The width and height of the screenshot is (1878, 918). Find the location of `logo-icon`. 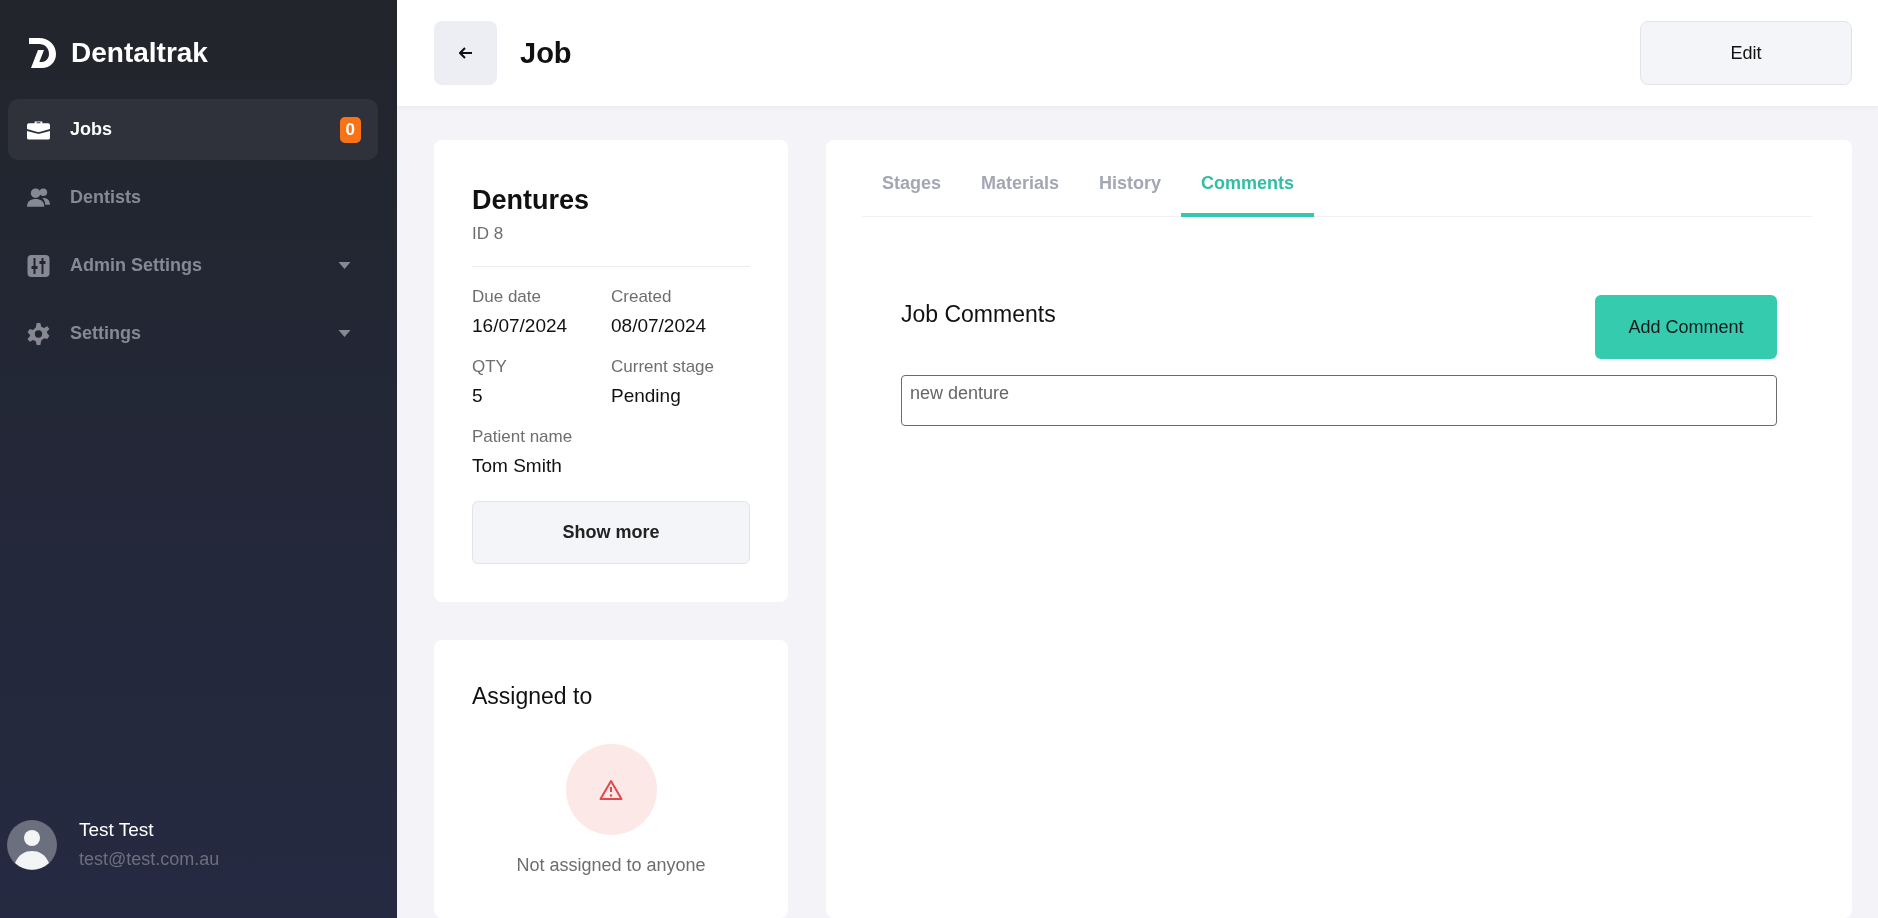

logo-icon is located at coordinates (42, 52).